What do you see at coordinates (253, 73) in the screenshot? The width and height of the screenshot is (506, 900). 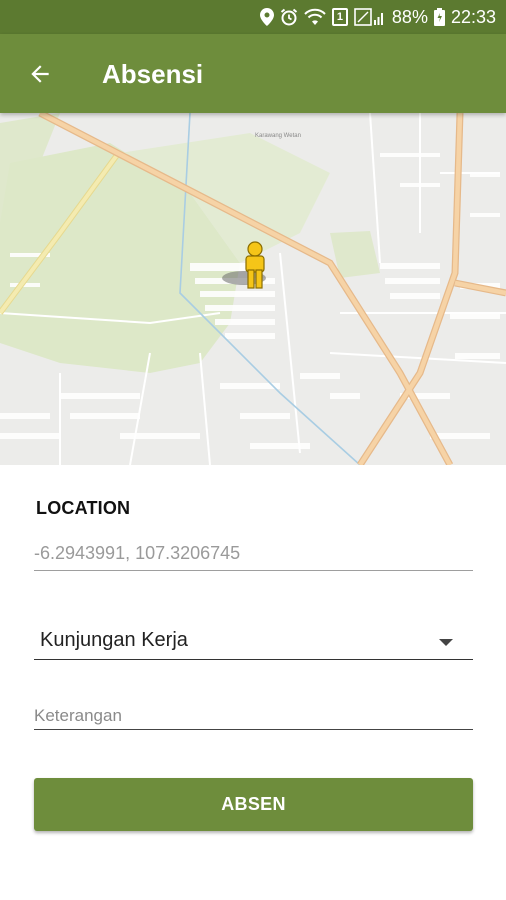 I see `app-bar: Absensi` at bounding box center [253, 73].